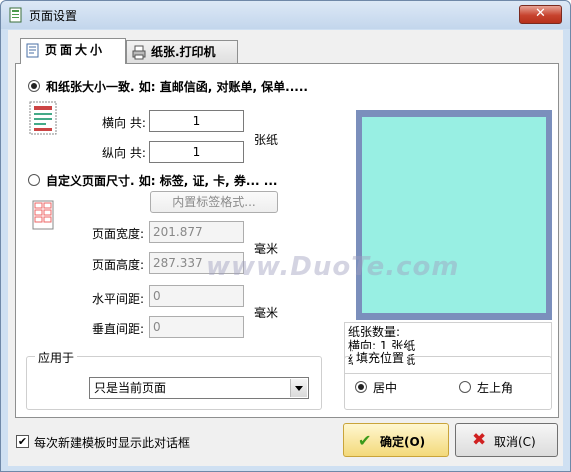 The image size is (571, 472). Describe the element at coordinates (196, 327) in the screenshot. I see `vertical-gap-input: 0` at that location.